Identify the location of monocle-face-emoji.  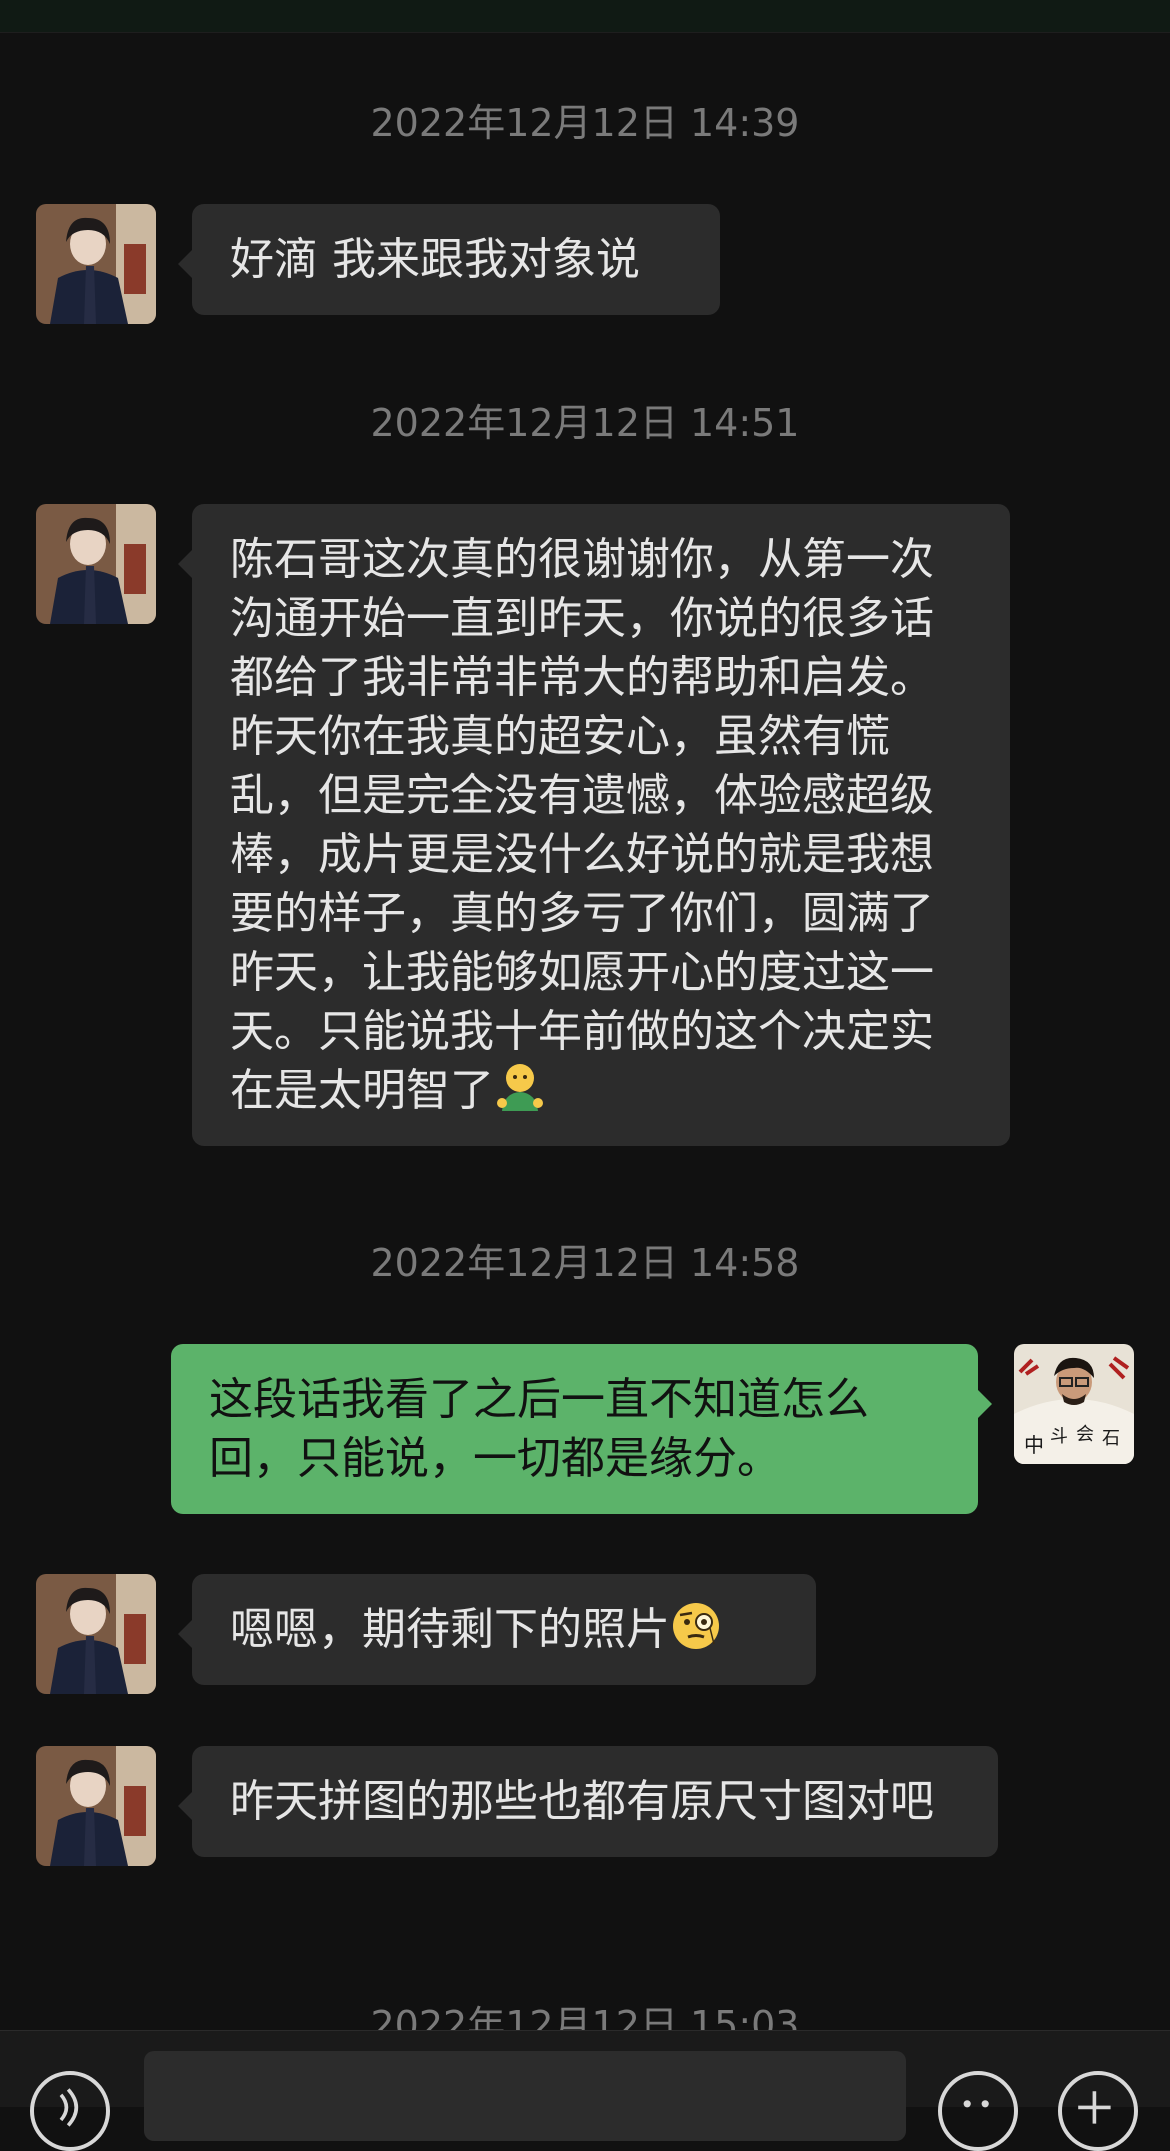
(696, 1626).